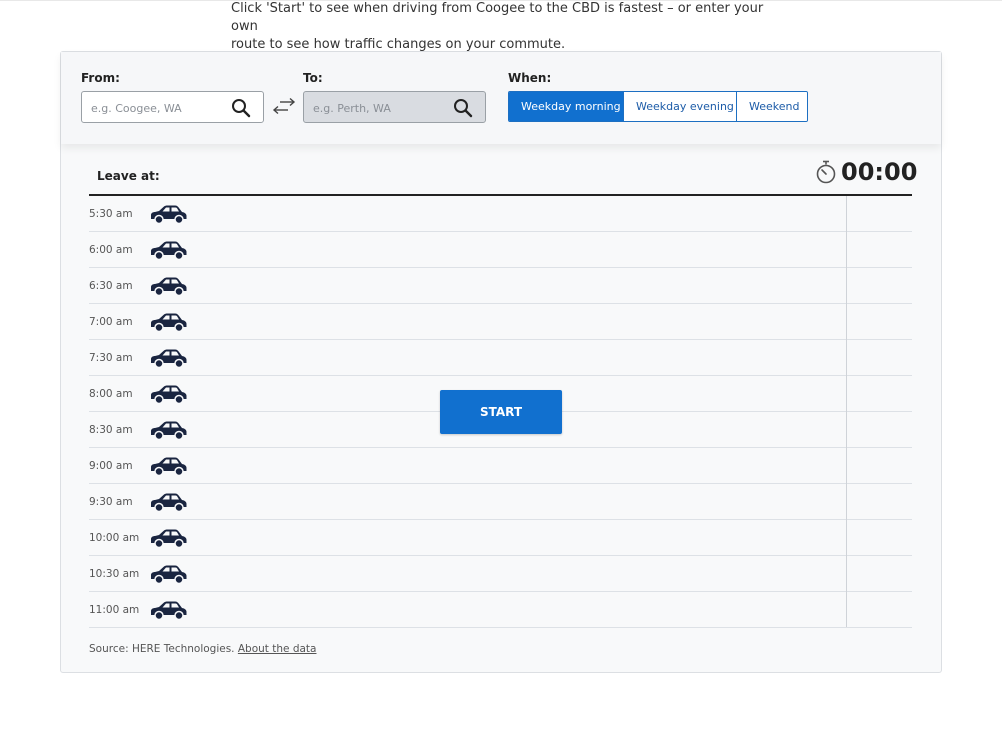  What do you see at coordinates (284, 106) in the screenshot?
I see `swap-arrows-icon` at bounding box center [284, 106].